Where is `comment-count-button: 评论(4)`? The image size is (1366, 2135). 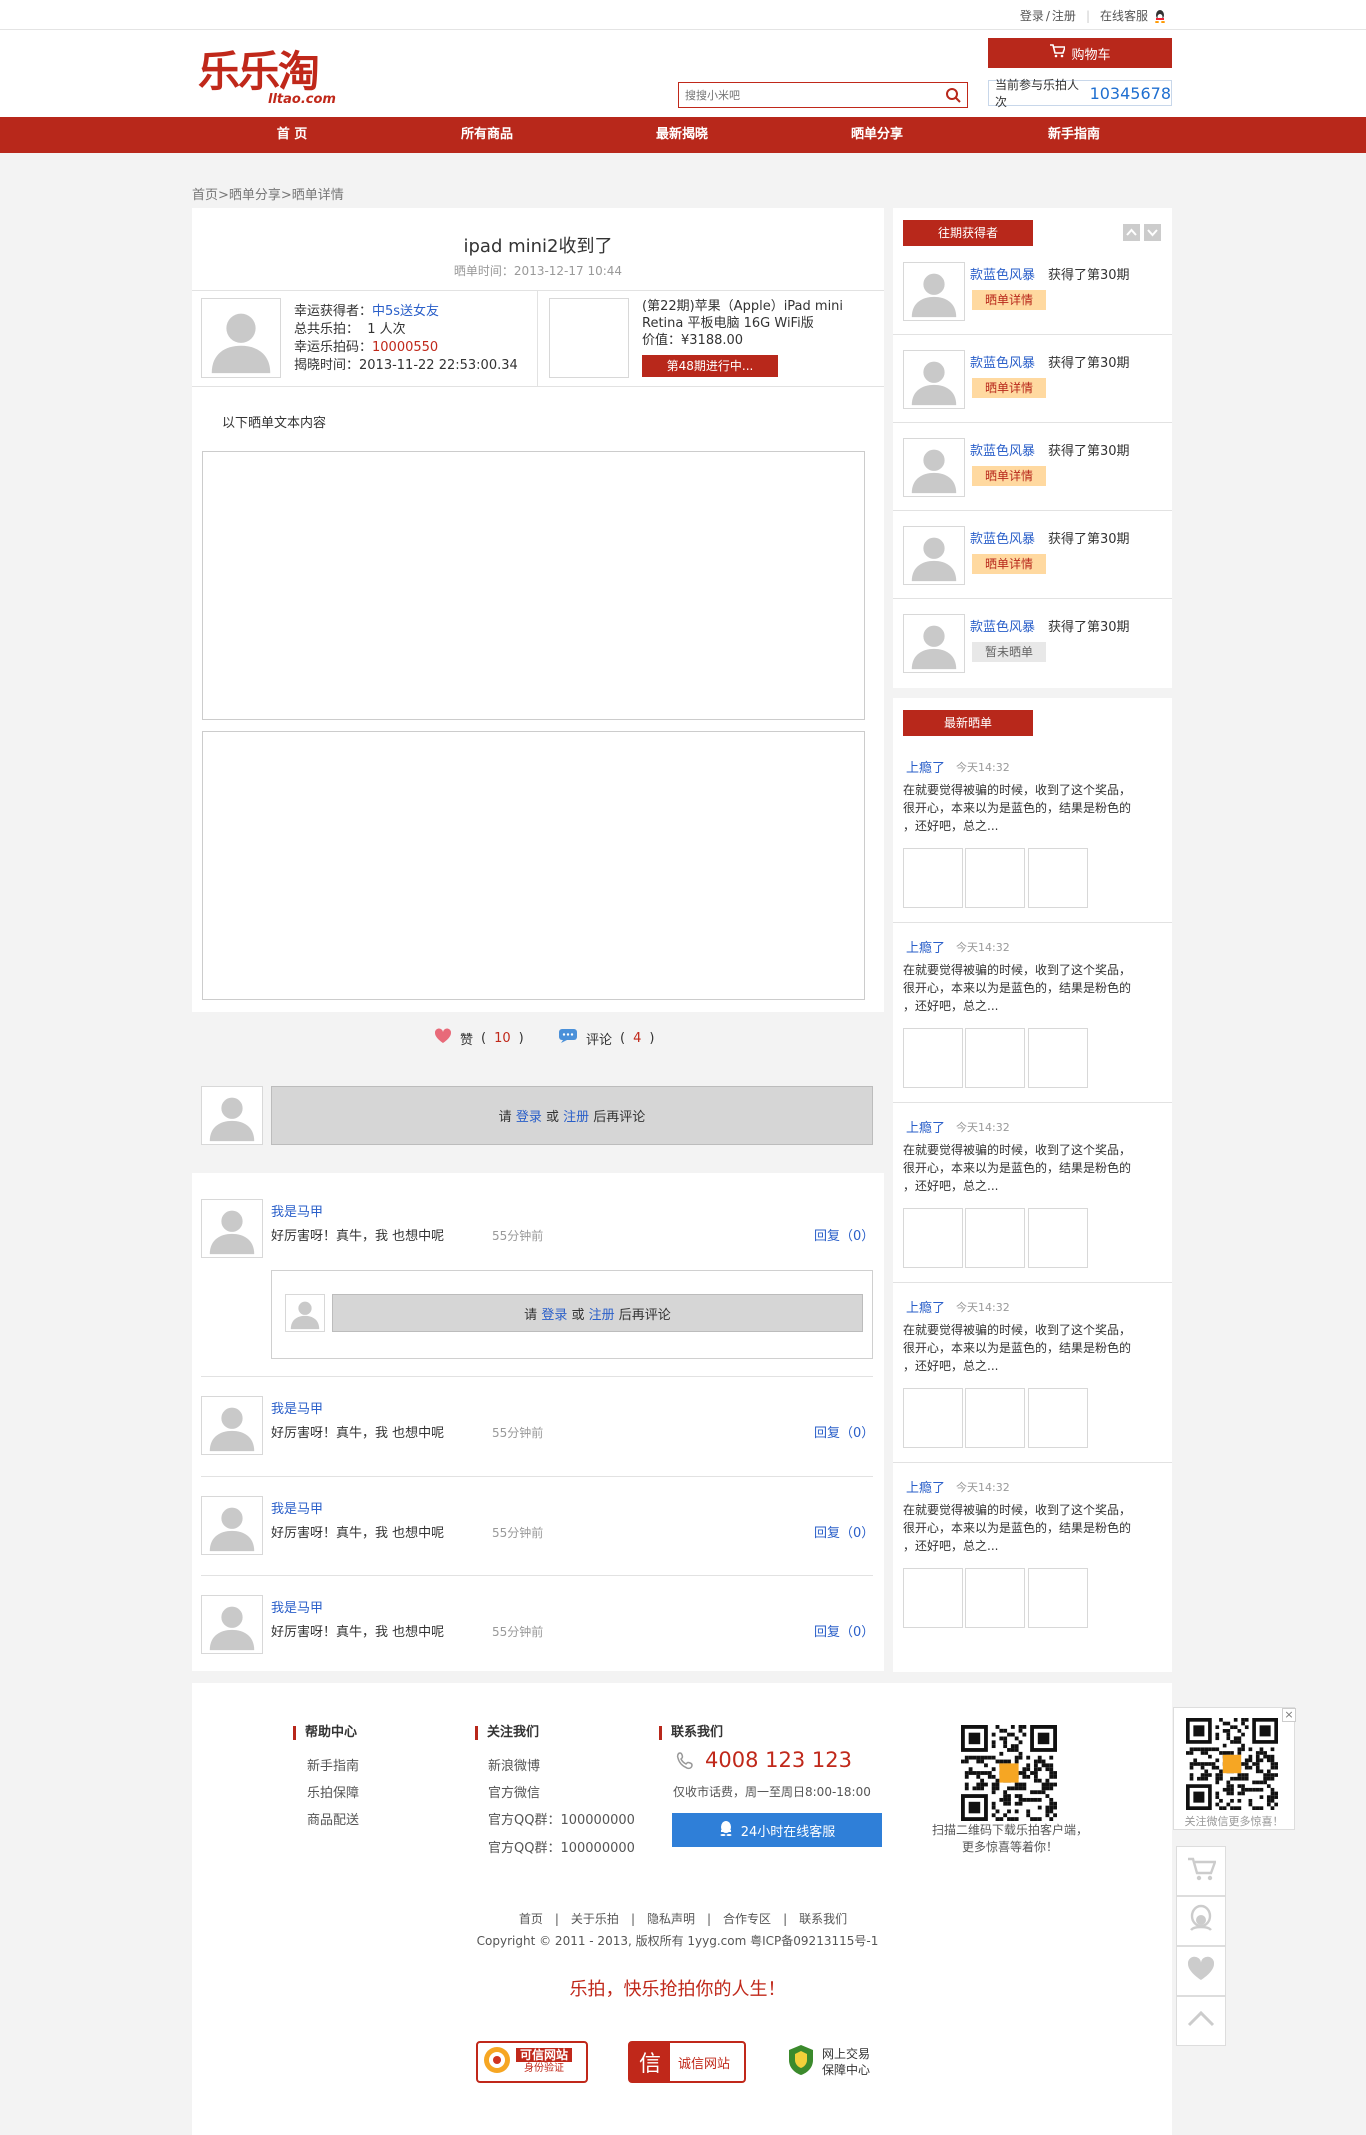
comment-count-button: 评论(4) is located at coordinates (606, 1038).